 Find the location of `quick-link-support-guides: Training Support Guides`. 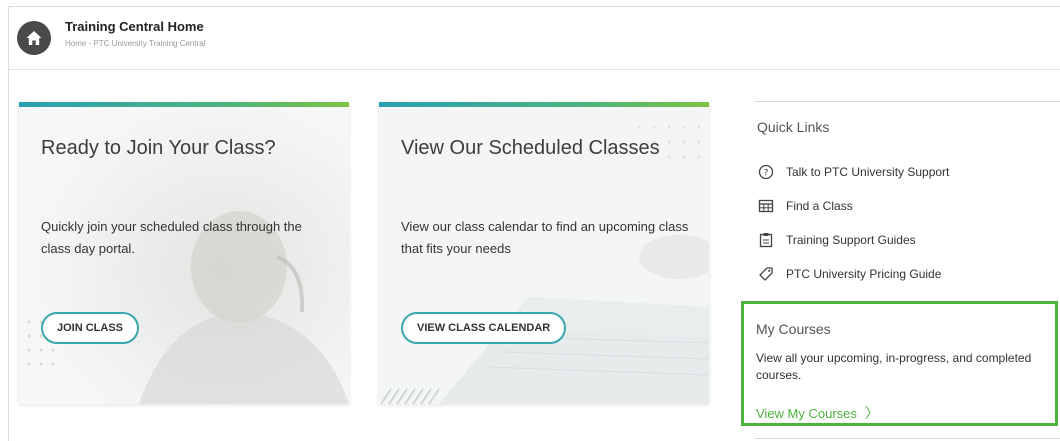

quick-link-support-guides: Training Support Guides is located at coordinates (837, 240).